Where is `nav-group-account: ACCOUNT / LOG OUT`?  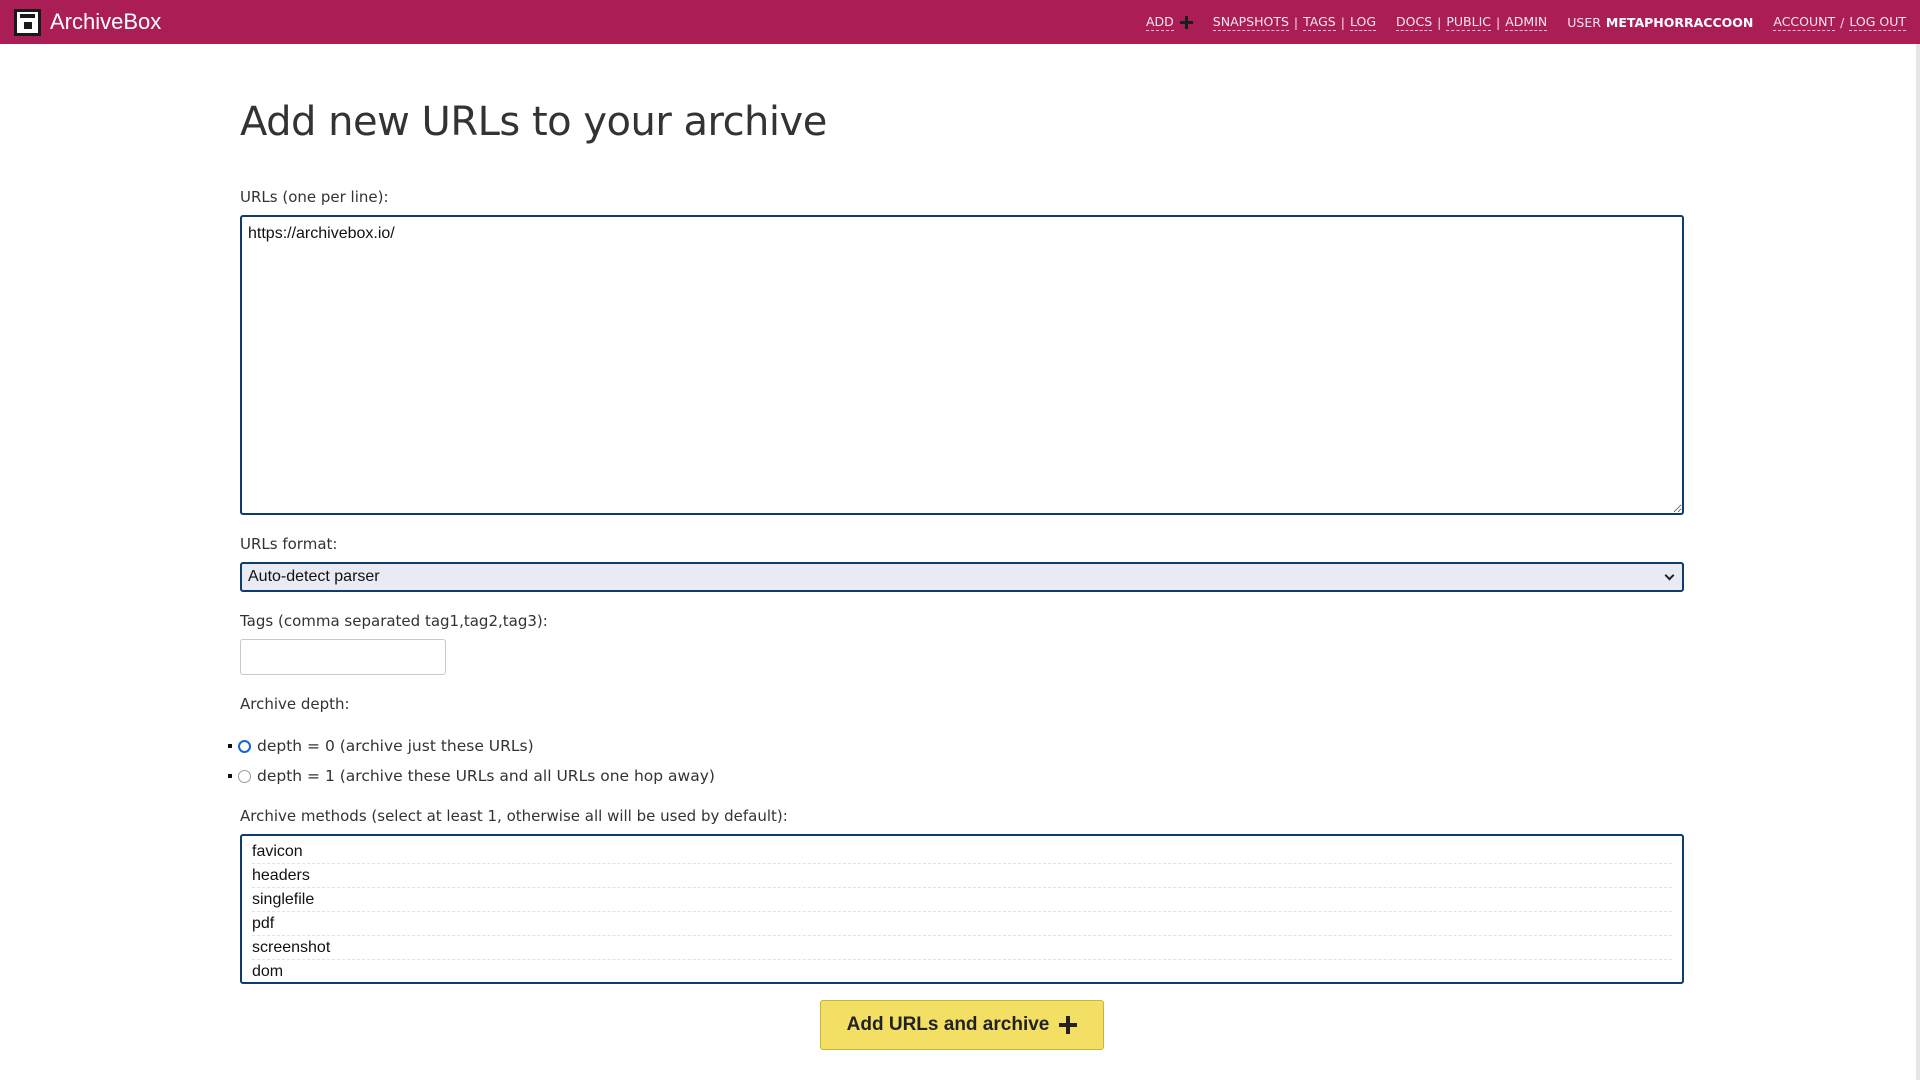 nav-group-account: ACCOUNT / LOG OUT is located at coordinates (1839, 22).